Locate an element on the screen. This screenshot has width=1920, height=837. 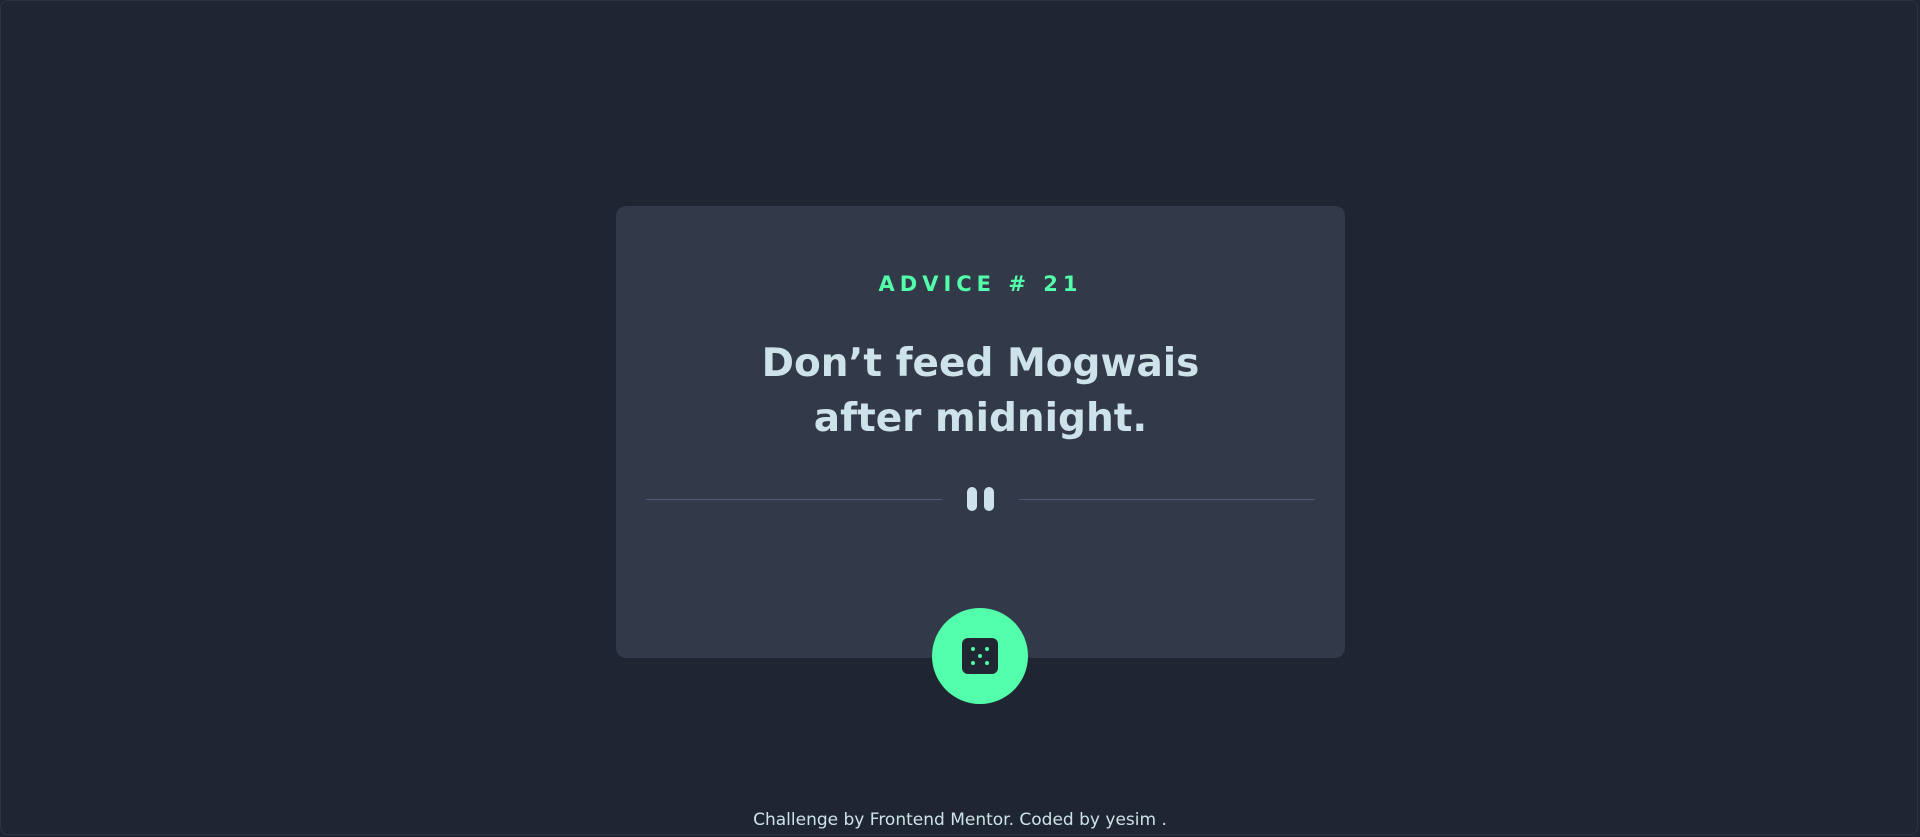
pattern-divider is located at coordinates (980, 499).